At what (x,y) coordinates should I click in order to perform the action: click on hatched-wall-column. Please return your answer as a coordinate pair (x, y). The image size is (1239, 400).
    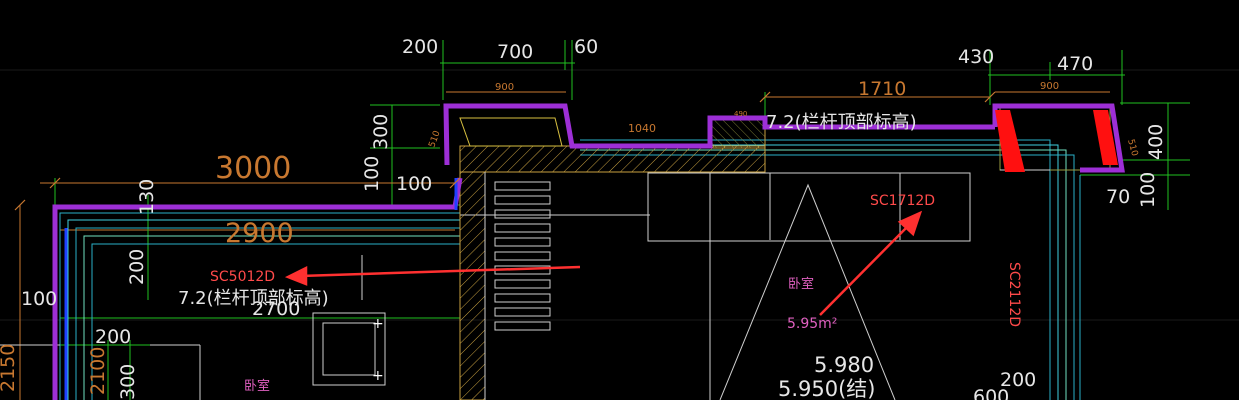
    Looking at the image, I should click on (472, 285).